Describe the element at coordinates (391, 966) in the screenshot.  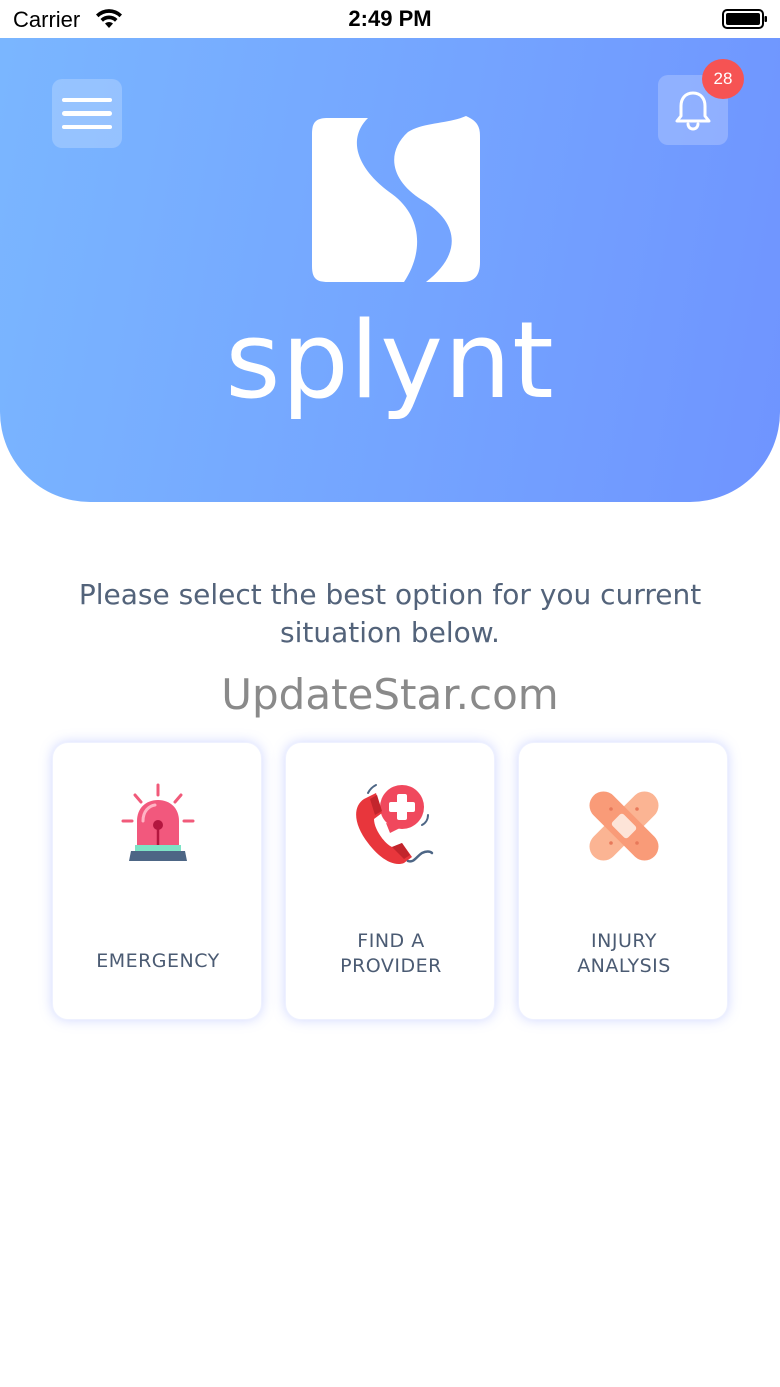
I see `find-provider-label-line2: PROVIDER` at that location.